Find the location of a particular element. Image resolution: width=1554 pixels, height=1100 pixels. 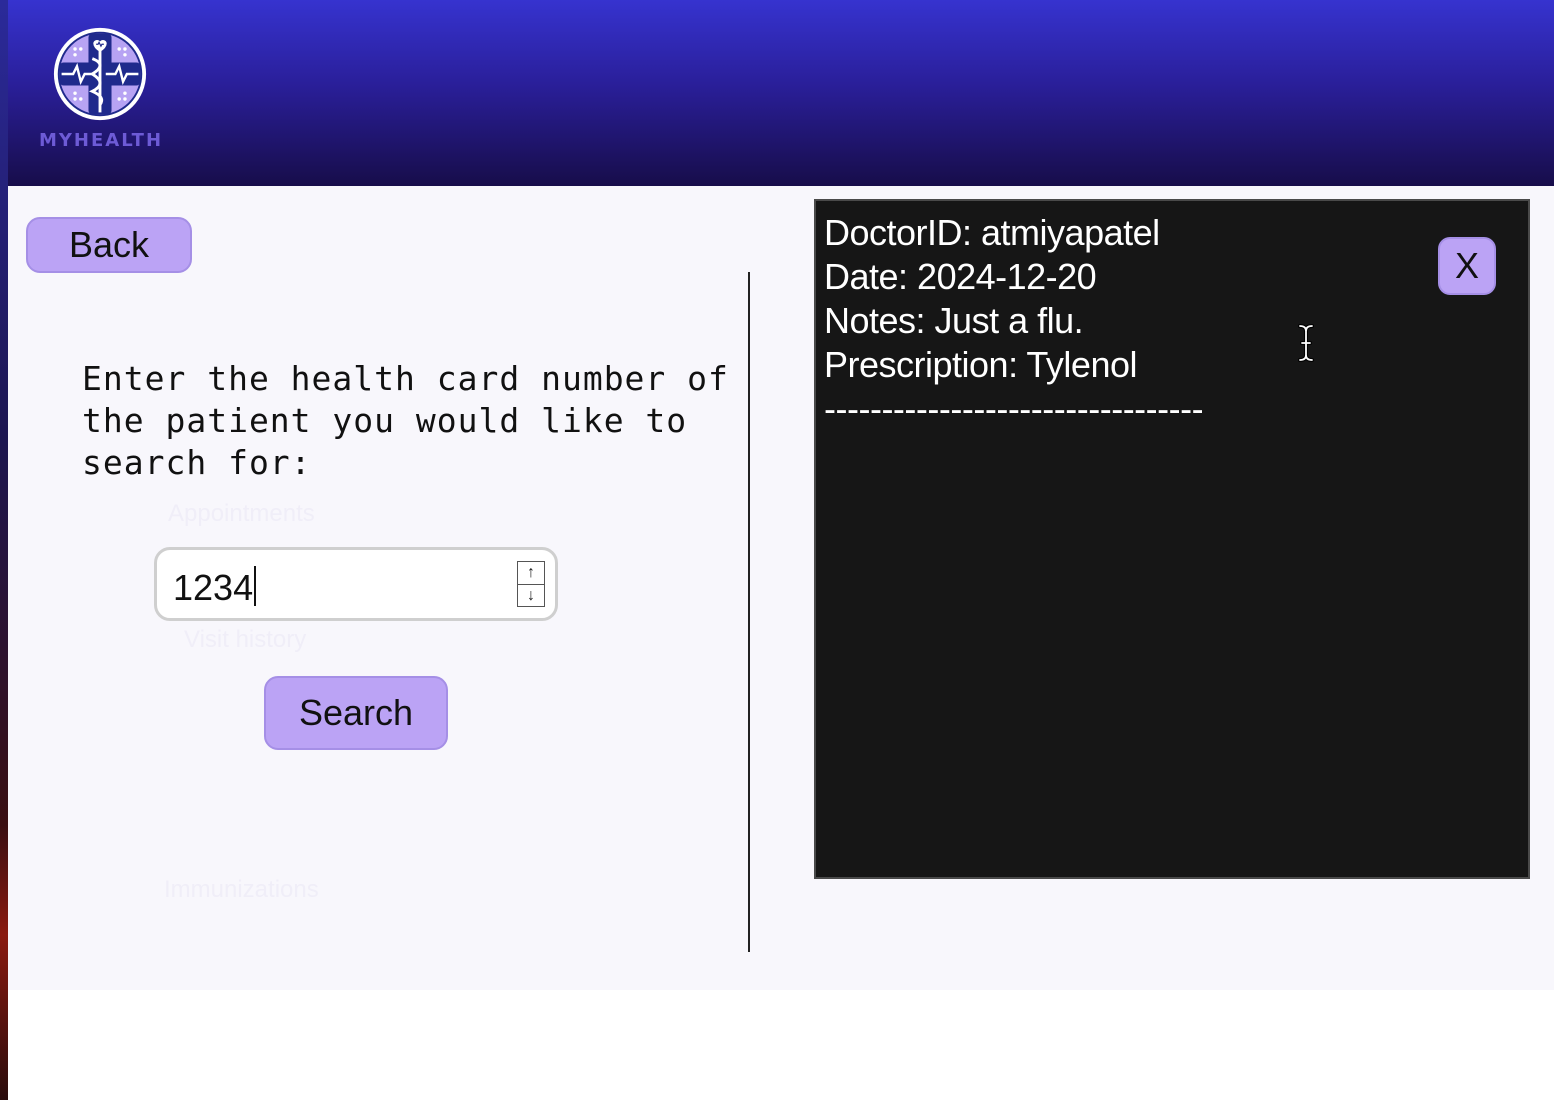

menu-item-appointments: Appointments is located at coordinates (241, 513).